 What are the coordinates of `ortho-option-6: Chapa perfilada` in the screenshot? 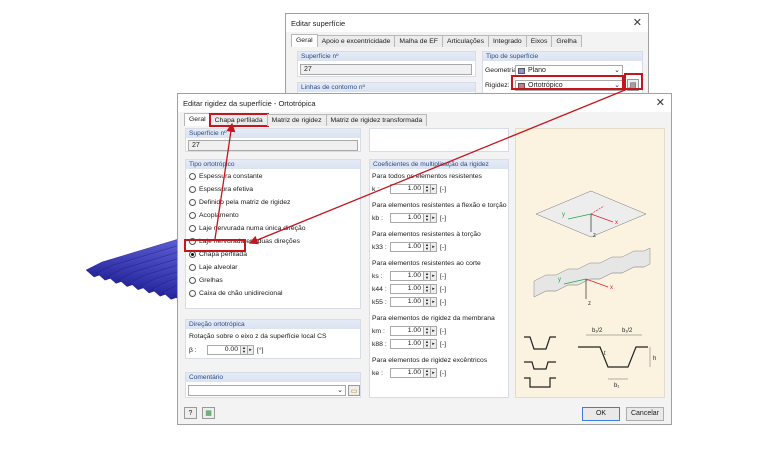 It's located at (218, 254).